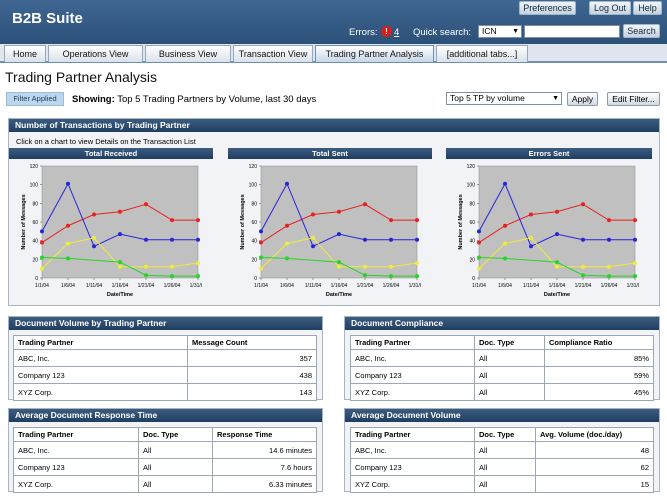  Describe the element at coordinates (261, 286) in the screenshot. I see `x-tick-label: 1/1/04` at that location.